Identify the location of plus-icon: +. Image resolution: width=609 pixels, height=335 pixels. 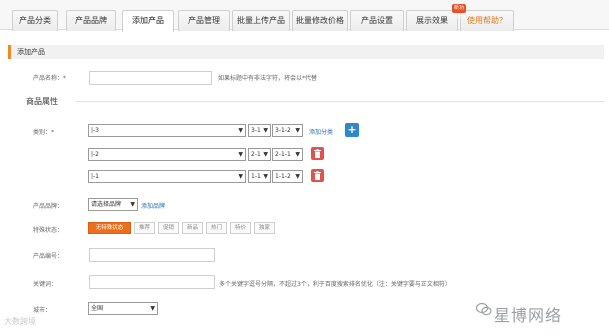
(352, 129).